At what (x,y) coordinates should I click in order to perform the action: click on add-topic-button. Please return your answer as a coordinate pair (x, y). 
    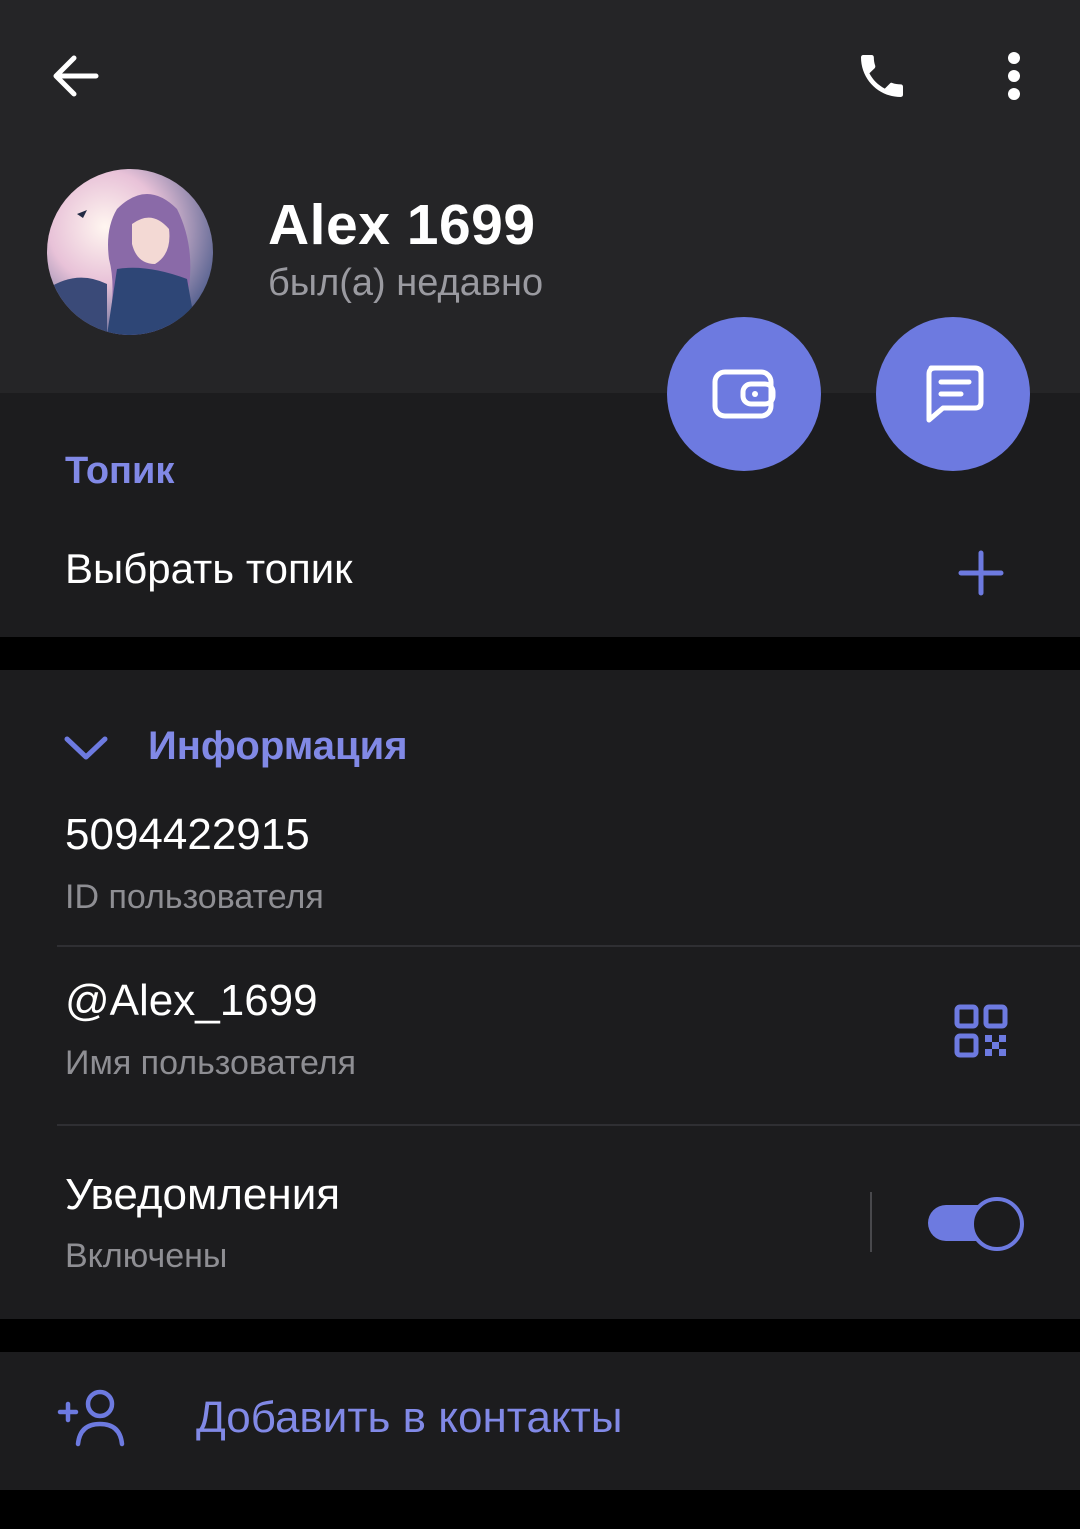
    Looking at the image, I should click on (981, 573).